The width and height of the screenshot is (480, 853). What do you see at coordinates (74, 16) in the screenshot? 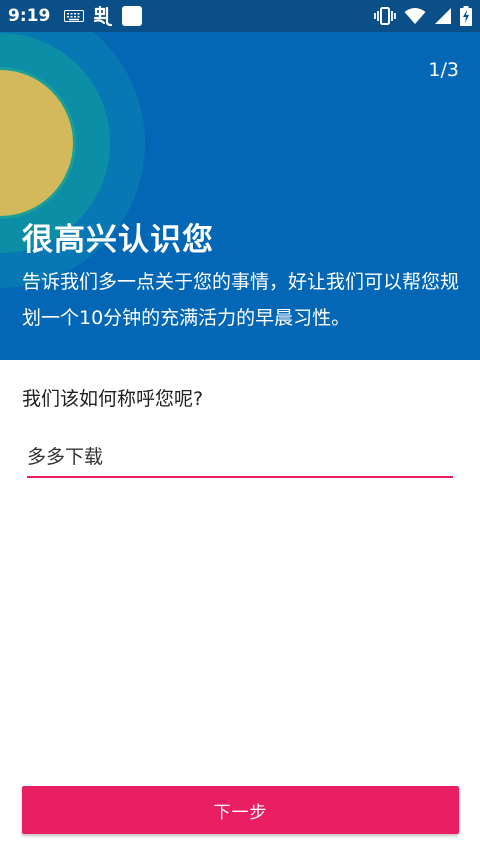
I see `keyboard-icon` at bounding box center [74, 16].